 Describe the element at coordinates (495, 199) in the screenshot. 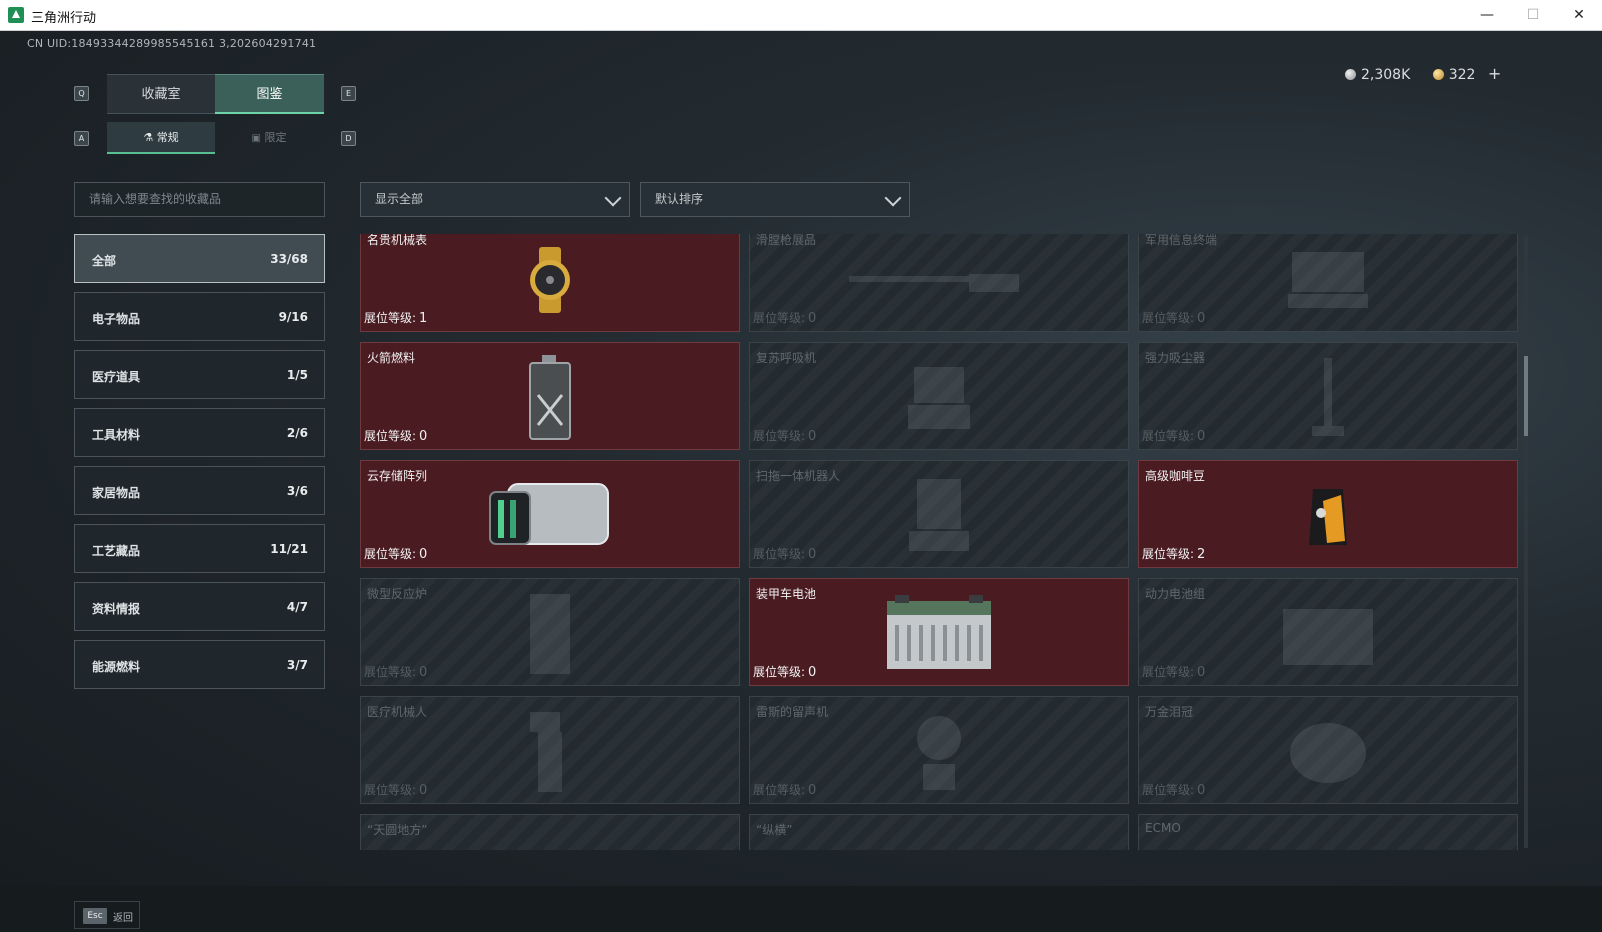

I see `filter-dropdown: 显示全部` at that location.